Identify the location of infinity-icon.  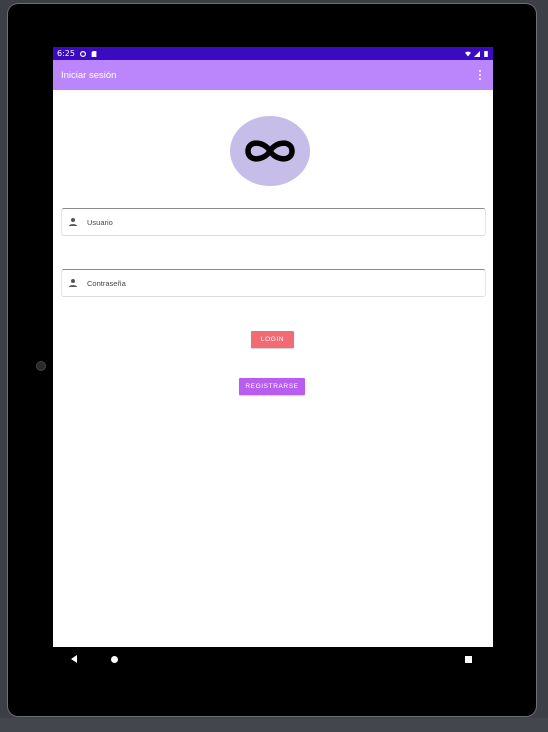
(270, 151).